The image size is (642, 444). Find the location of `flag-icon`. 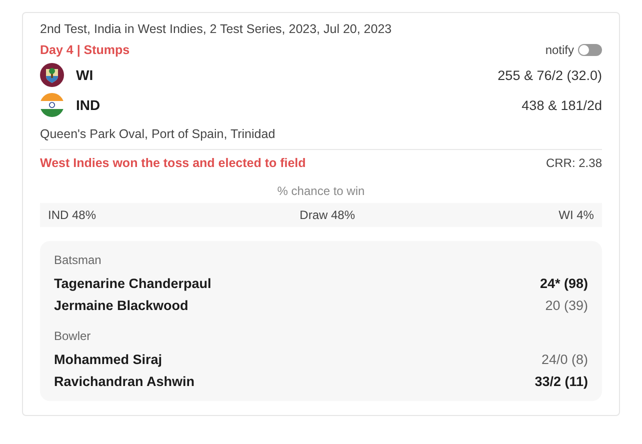

flag-icon is located at coordinates (52, 105).